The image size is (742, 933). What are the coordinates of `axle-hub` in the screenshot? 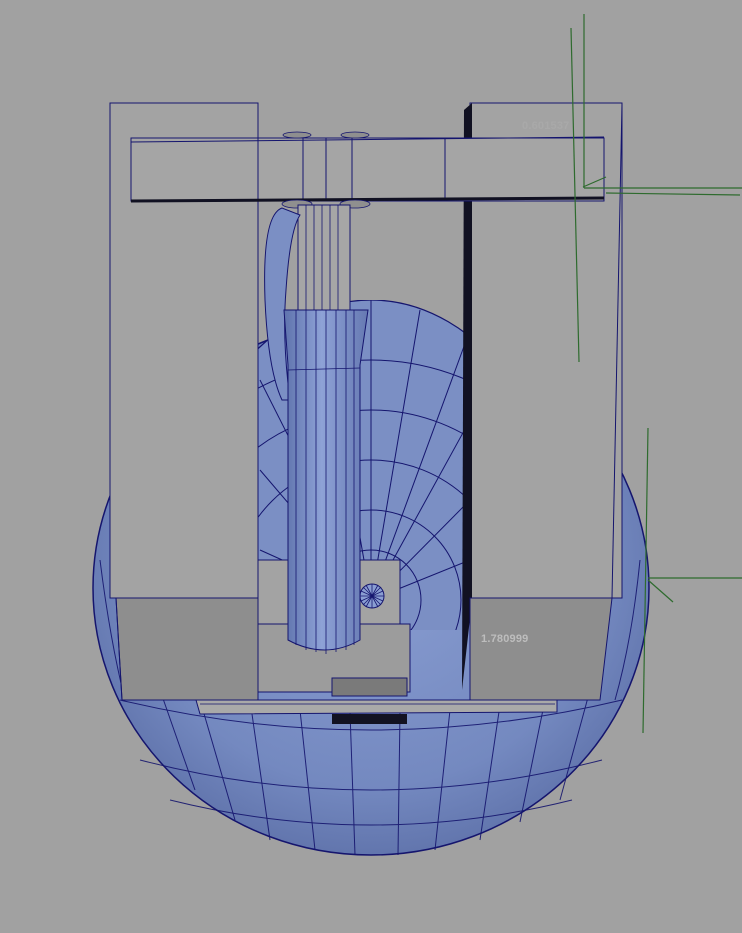 It's located at (372, 596).